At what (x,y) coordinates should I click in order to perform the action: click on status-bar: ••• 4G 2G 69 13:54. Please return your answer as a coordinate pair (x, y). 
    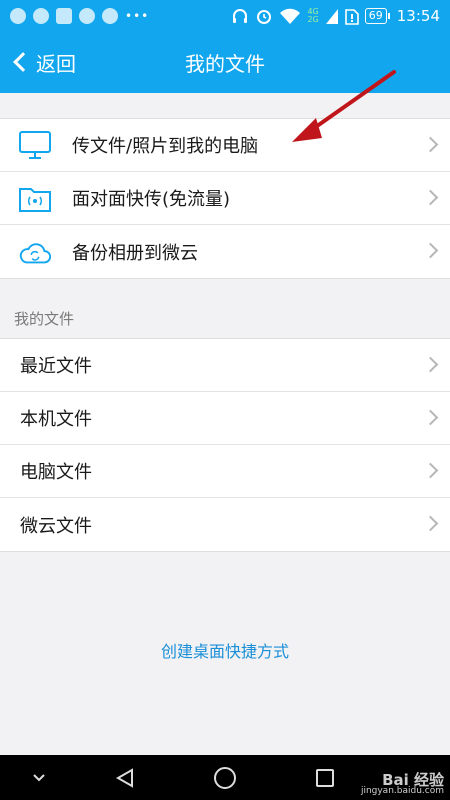
    Looking at the image, I should click on (225, 16).